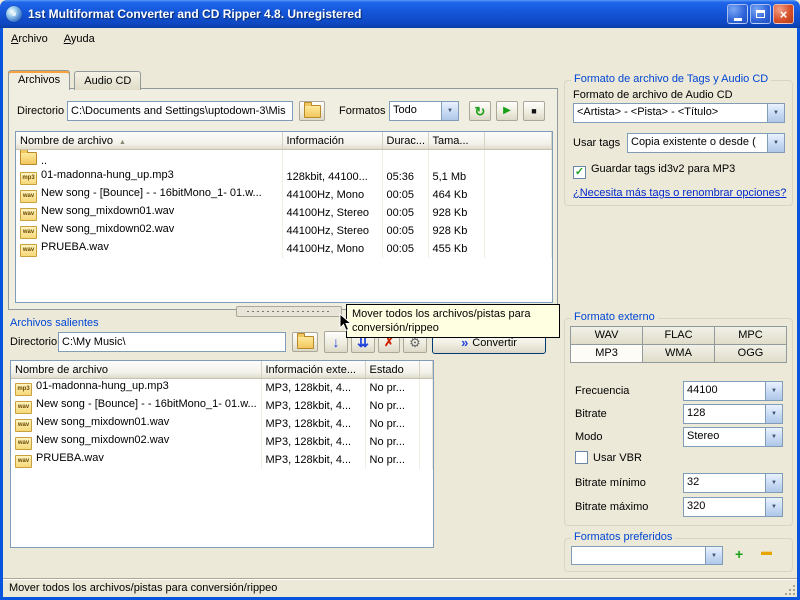 This screenshot has width=800, height=600. What do you see at coordinates (312, 111) in the screenshot?
I see `browse-source-folder-button` at bounding box center [312, 111].